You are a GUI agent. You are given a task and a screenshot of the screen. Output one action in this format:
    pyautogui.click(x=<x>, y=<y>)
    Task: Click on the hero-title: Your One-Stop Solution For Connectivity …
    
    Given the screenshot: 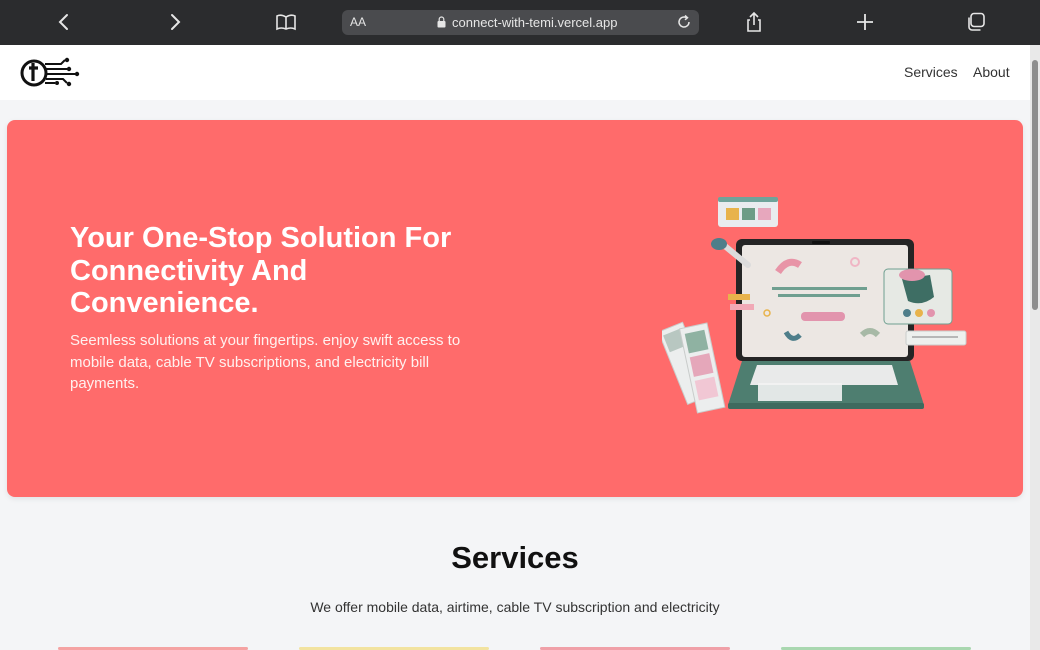 What is the action you would take?
    pyautogui.click(x=261, y=270)
    